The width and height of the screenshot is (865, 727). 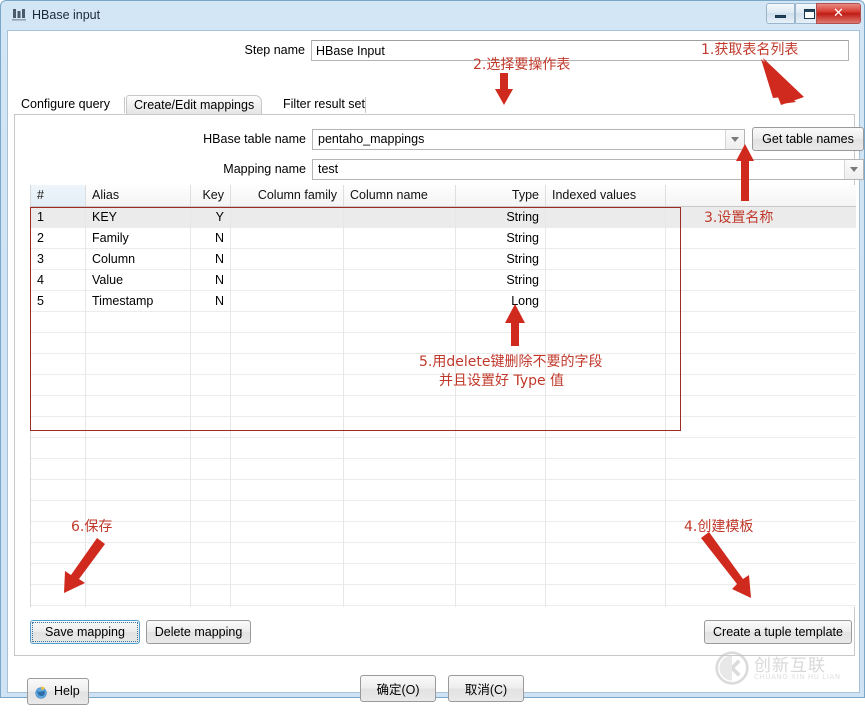 What do you see at coordinates (138, 217) in the screenshot?
I see `cell-alias: KEY` at bounding box center [138, 217].